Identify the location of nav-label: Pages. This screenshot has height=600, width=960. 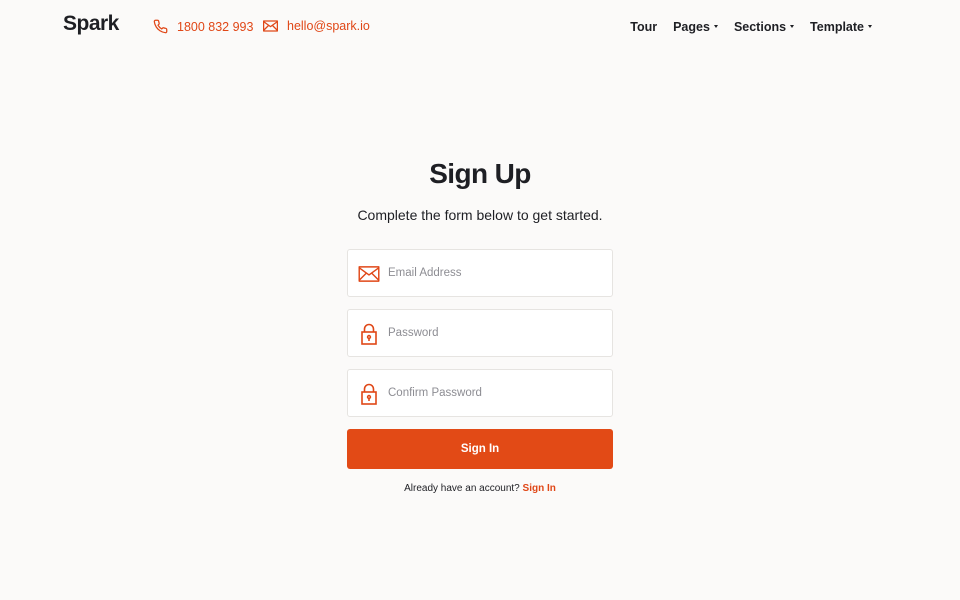
(691, 27).